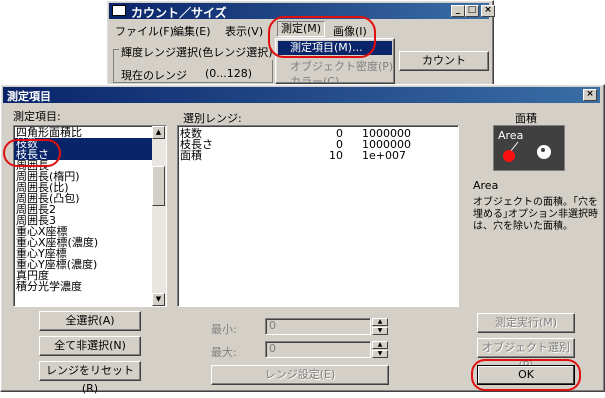  Describe the element at coordinates (526, 355) in the screenshot. I see `object-select-button: オブジェクト選別(P)` at that location.